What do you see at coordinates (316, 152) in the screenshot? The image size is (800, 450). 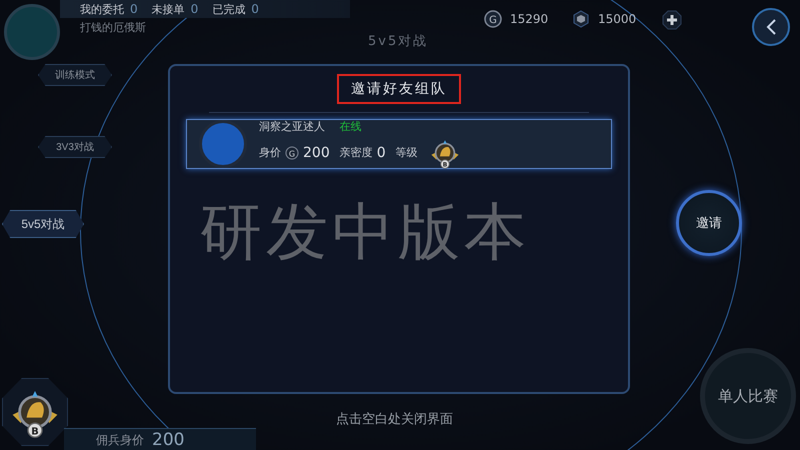 I see `price-value: 200` at bounding box center [316, 152].